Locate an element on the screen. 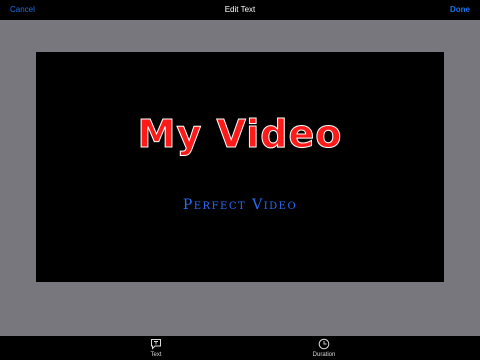 Image resolution: width=480 pixels, height=360 pixels. navigation-bar: Cancel Edit Text Done is located at coordinates (240, 10).